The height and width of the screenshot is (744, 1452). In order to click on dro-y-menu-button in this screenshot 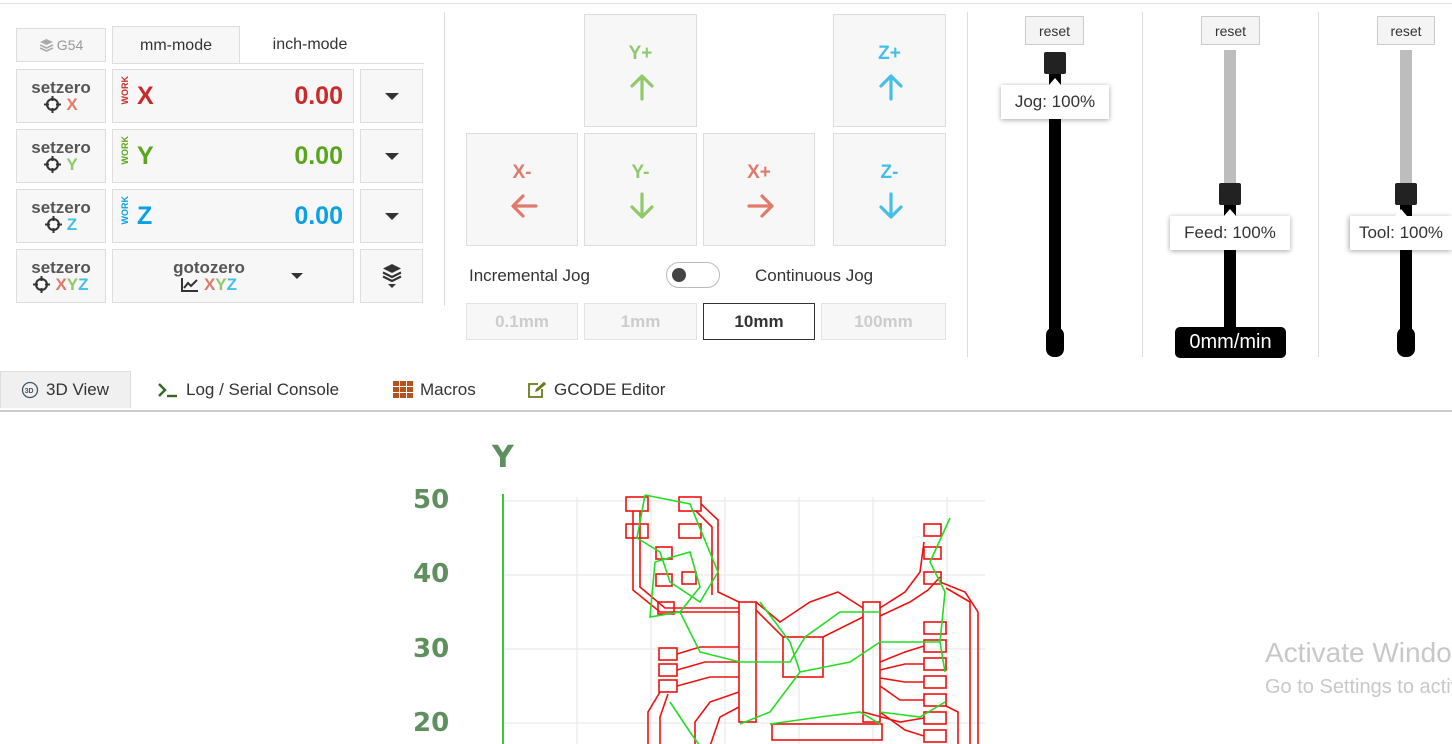, I will do `click(391, 156)`.